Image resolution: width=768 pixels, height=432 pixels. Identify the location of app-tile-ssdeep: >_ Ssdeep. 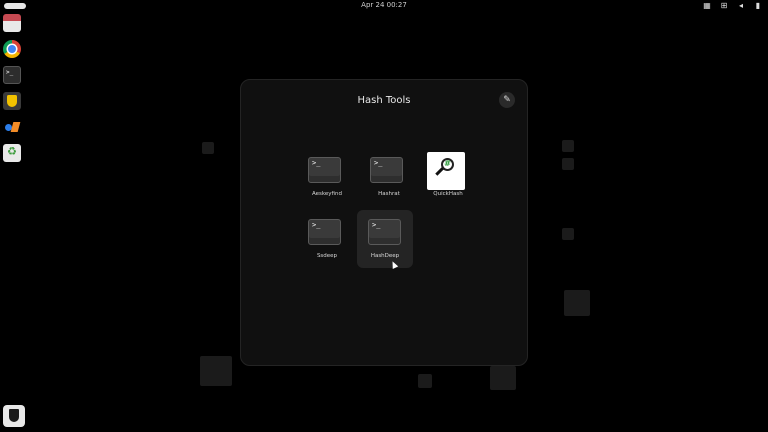
(327, 242).